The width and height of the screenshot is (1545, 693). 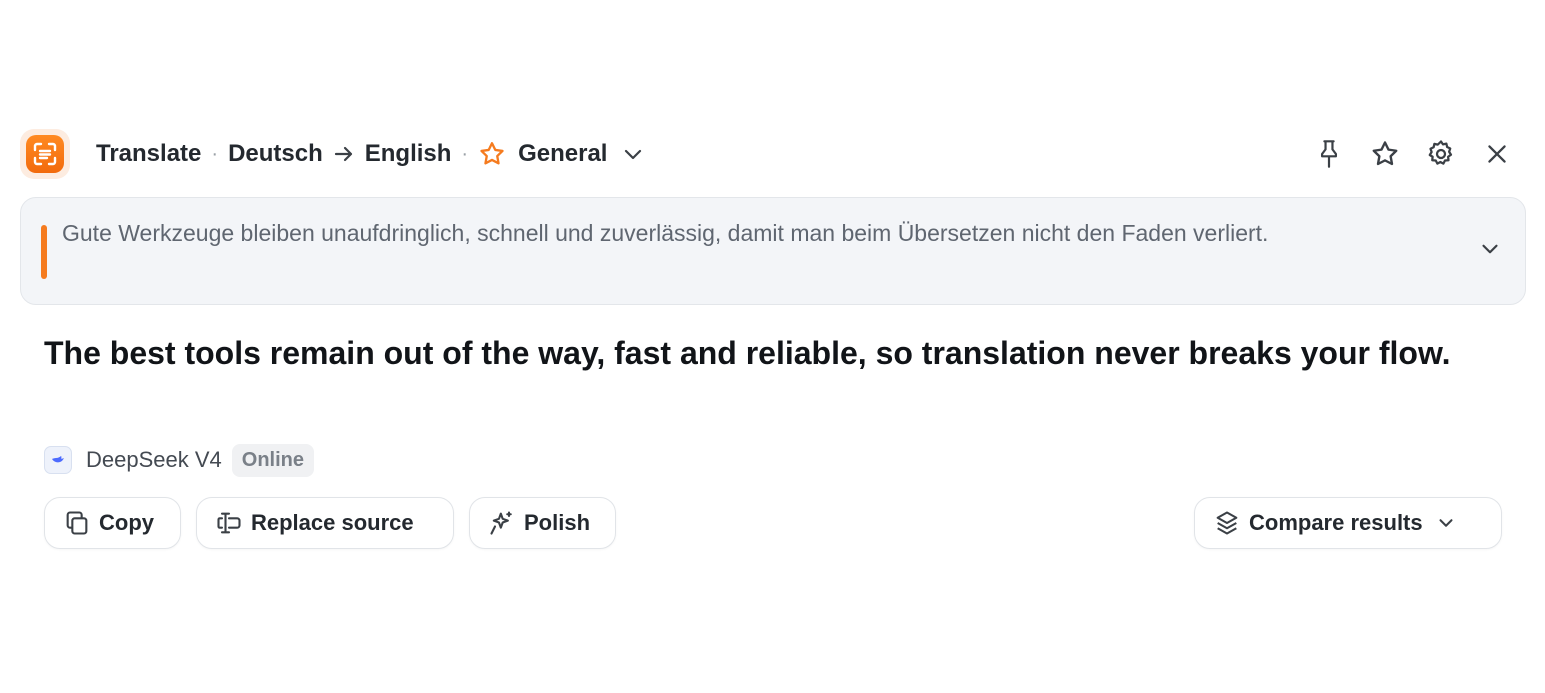 I want to click on close-icon, so click(x=1497, y=154).